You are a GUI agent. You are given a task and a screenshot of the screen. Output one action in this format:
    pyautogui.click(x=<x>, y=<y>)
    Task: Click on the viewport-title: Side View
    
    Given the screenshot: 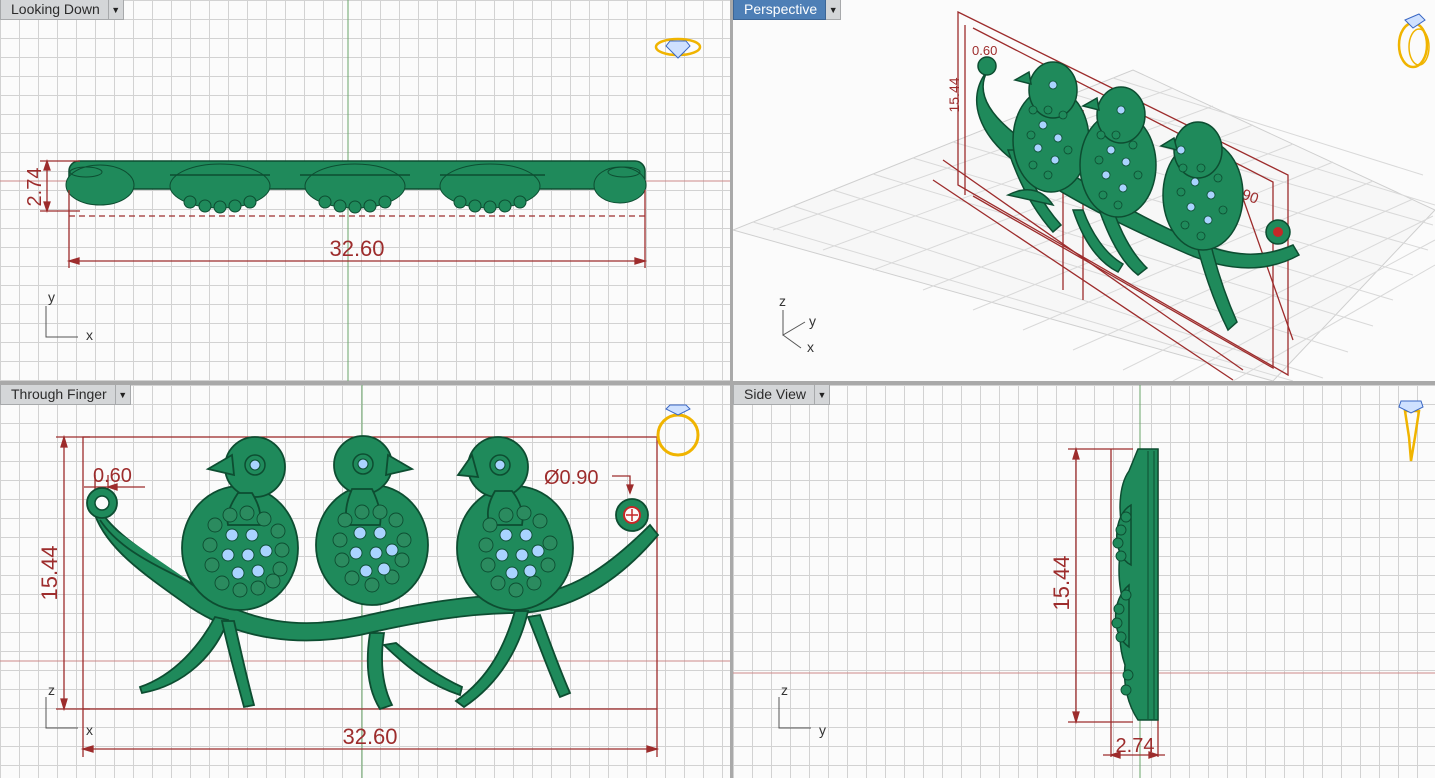 What is the action you would take?
    pyautogui.click(x=774, y=395)
    